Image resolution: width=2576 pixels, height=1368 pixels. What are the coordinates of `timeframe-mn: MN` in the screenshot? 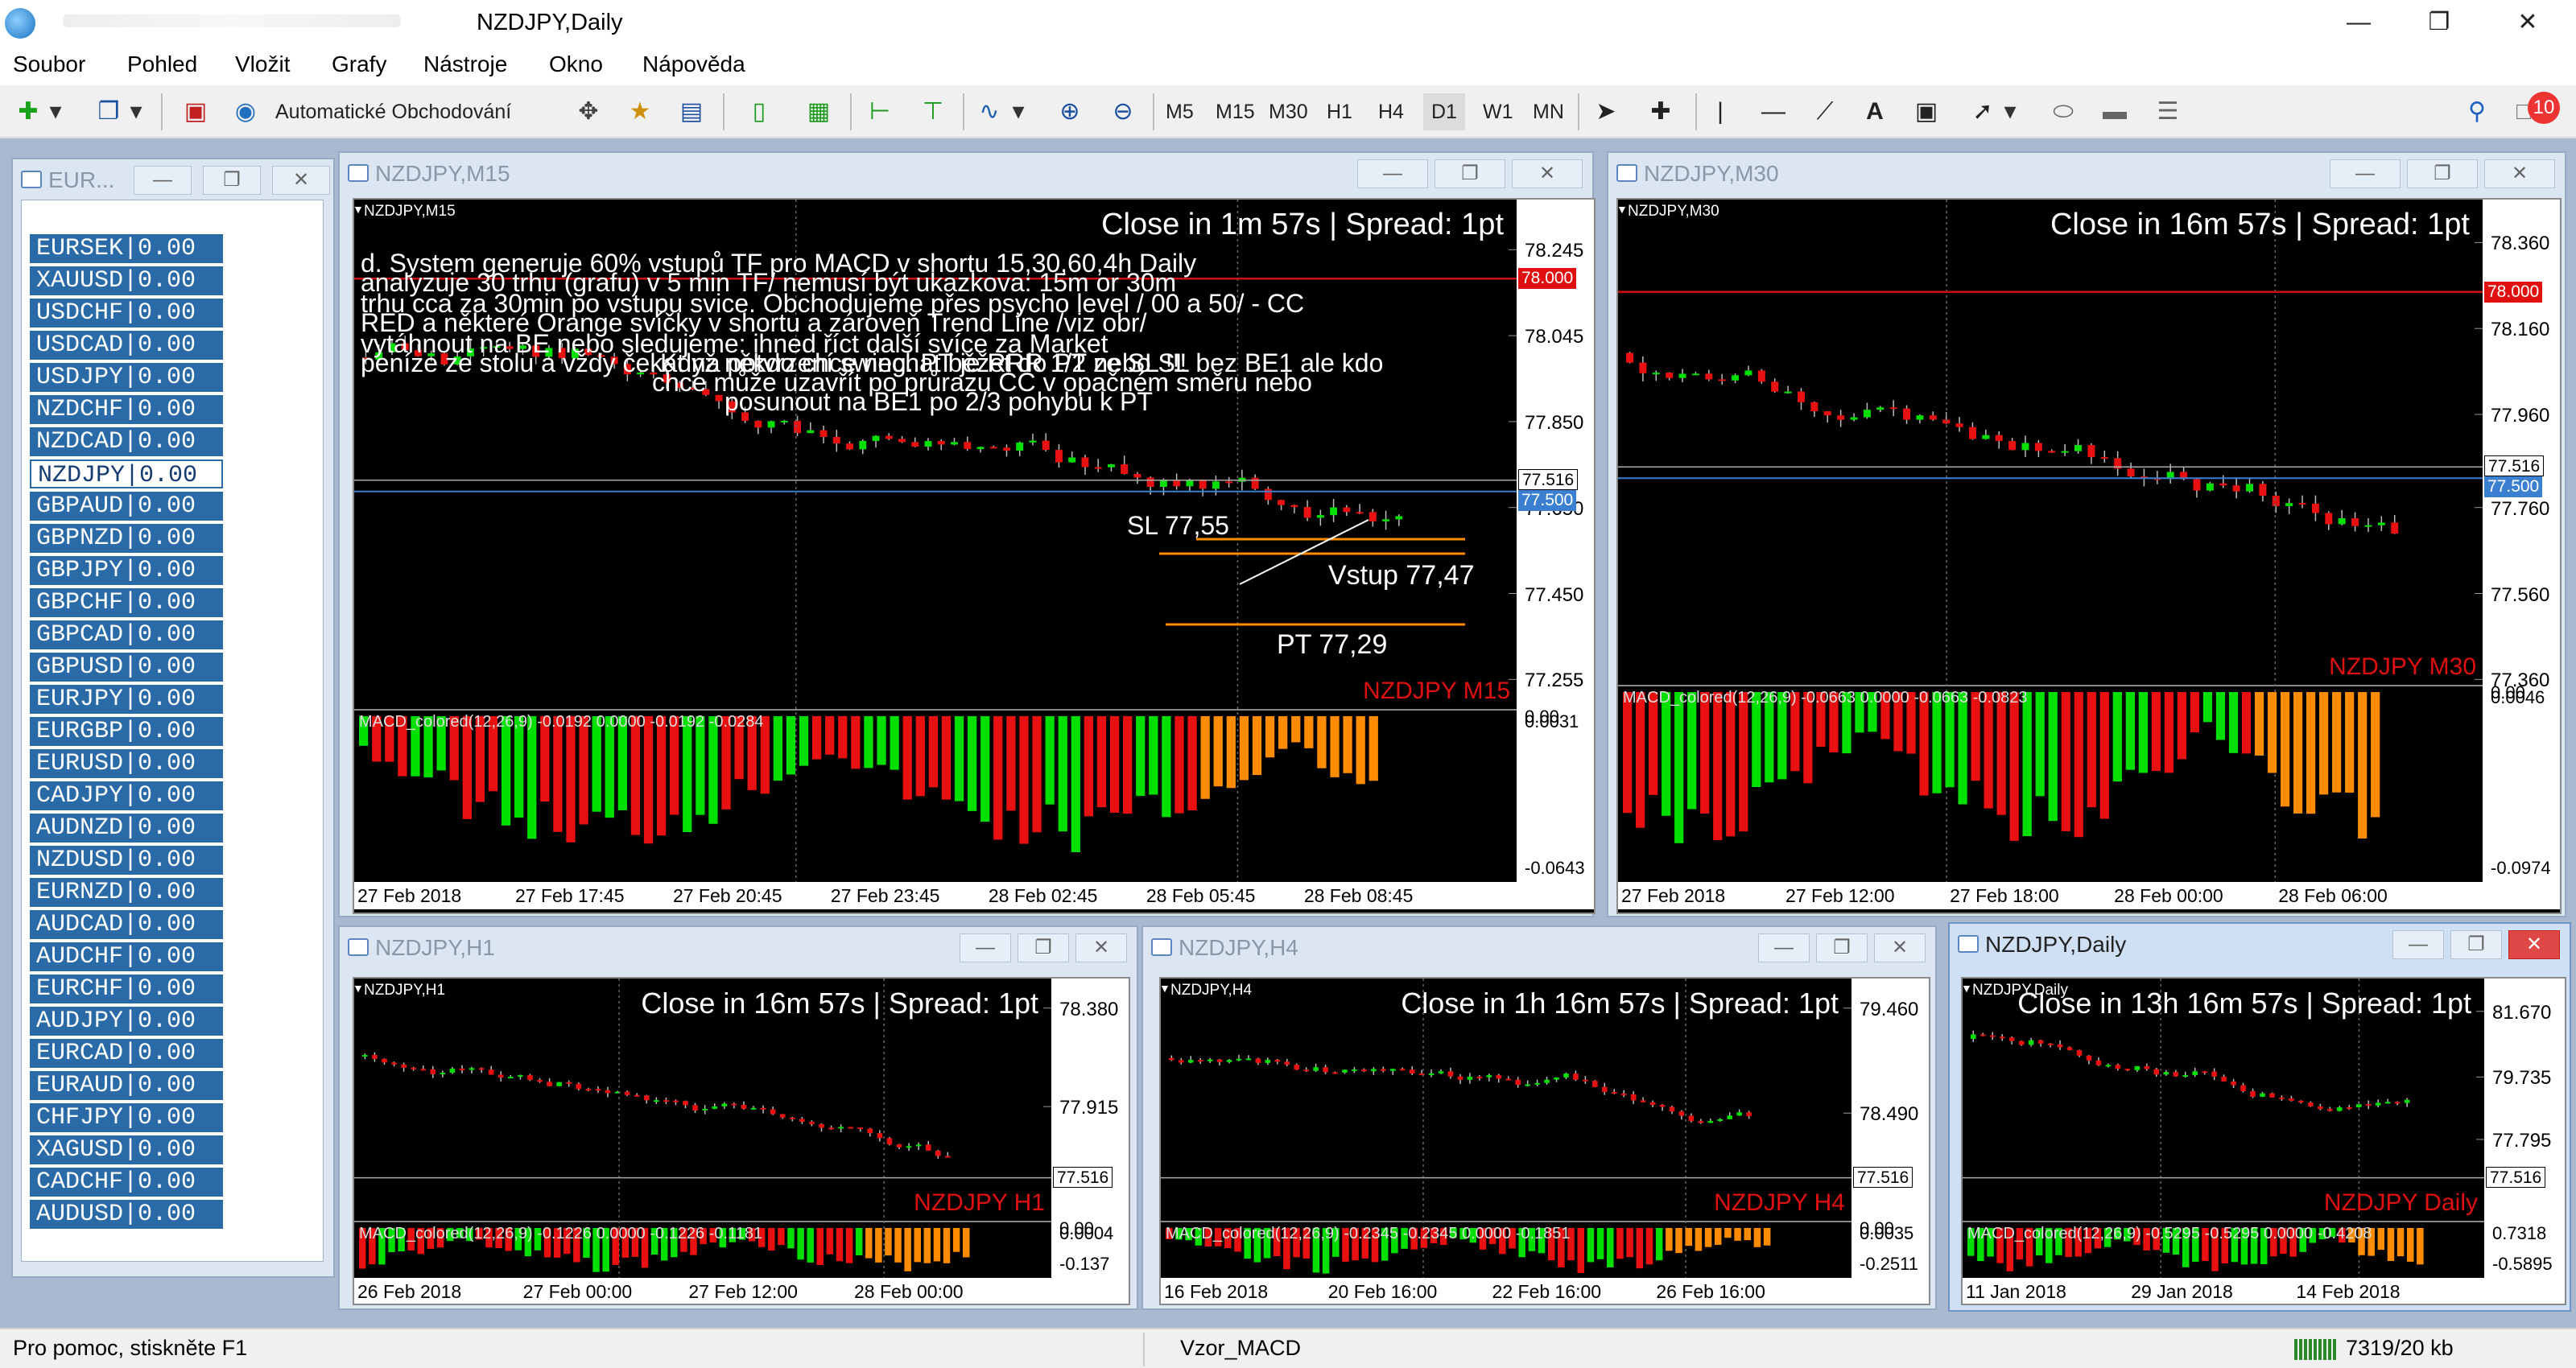 It's located at (1548, 111).